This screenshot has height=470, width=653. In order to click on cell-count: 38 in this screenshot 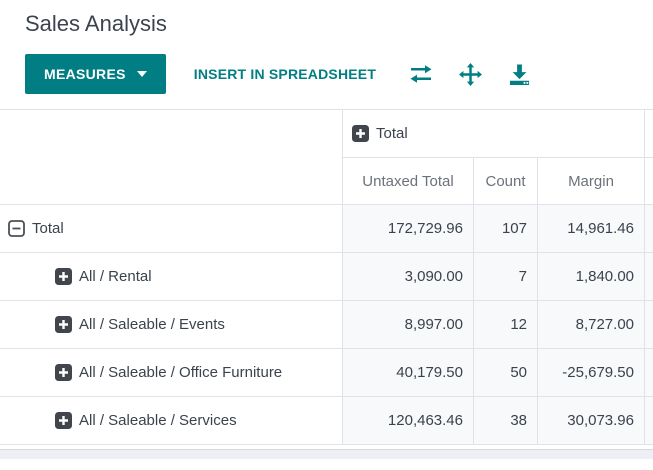, I will do `click(506, 421)`.